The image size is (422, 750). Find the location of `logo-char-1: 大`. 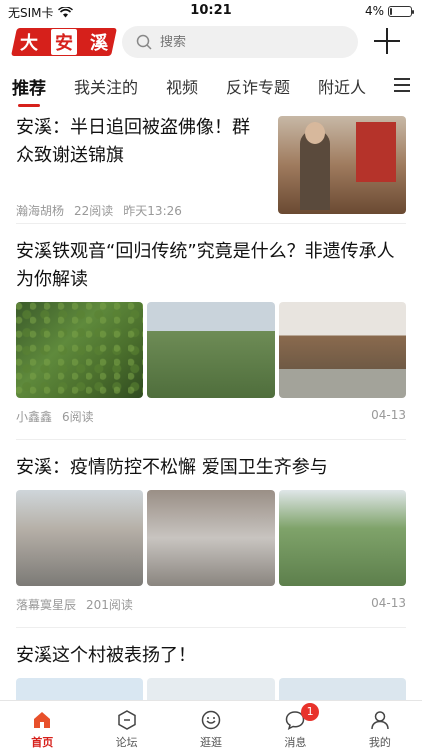

logo-char-1: 大 is located at coordinates (29, 43).